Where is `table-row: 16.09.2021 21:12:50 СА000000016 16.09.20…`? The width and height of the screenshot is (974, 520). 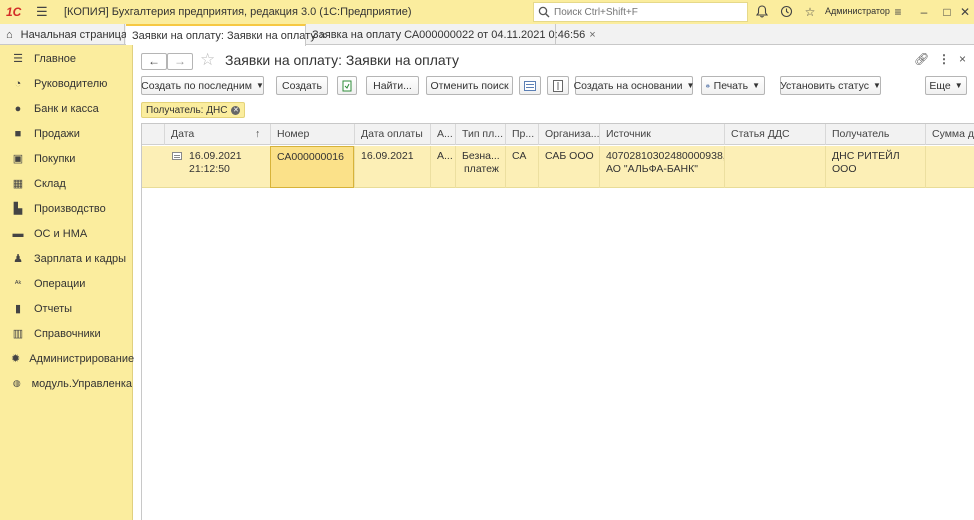
table-row: 16.09.2021 21:12:50 СА000000016 16.09.20… is located at coordinates (558, 167).